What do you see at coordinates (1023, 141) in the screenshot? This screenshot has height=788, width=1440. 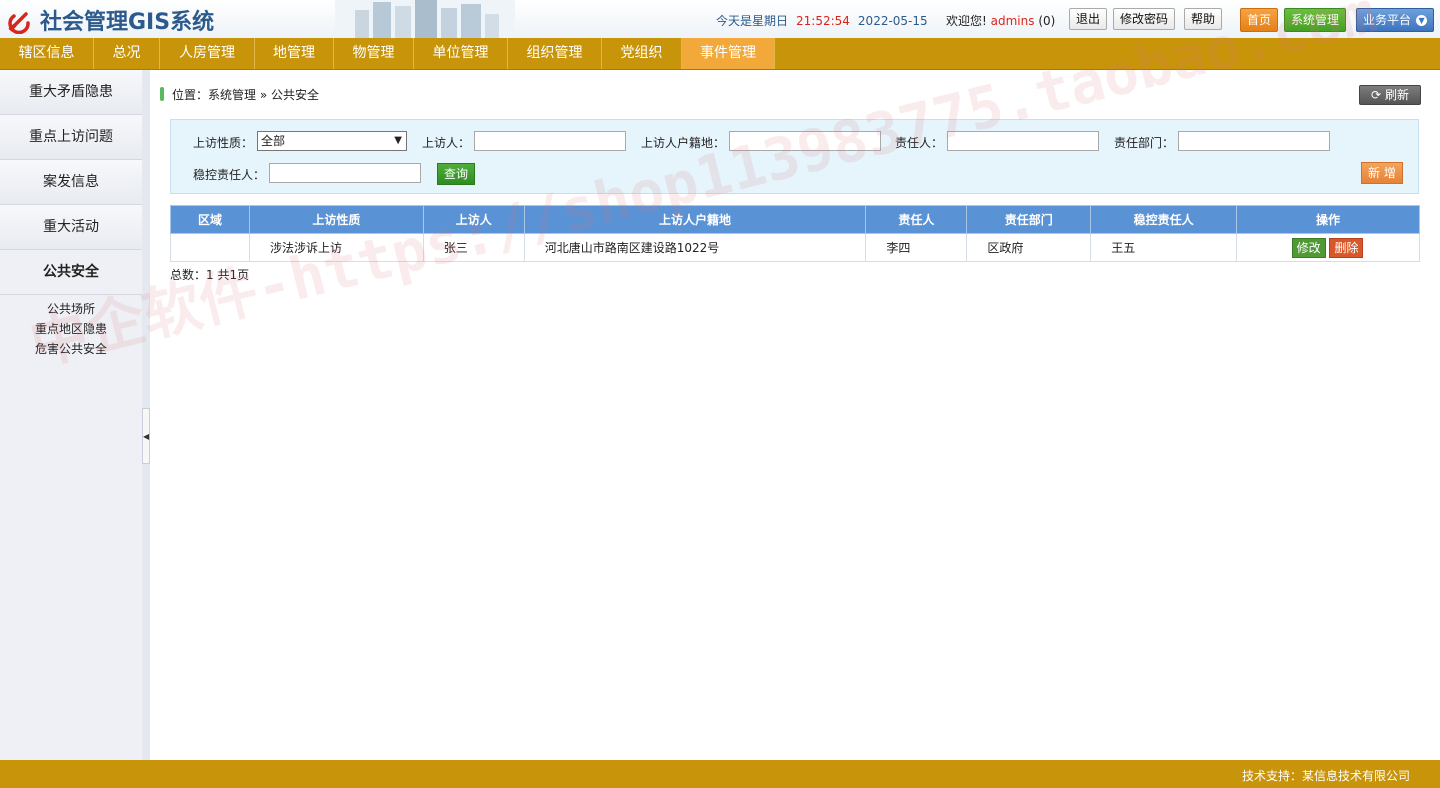 I see `responsible-input` at bounding box center [1023, 141].